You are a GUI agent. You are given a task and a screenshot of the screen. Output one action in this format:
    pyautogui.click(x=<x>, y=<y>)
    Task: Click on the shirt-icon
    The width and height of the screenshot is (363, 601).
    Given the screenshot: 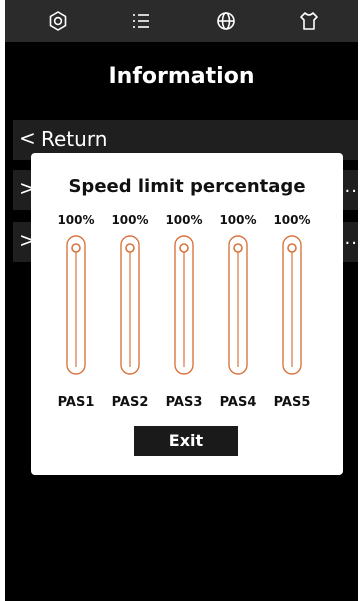 What is the action you would take?
    pyautogui.click(x=309, y=21)
    